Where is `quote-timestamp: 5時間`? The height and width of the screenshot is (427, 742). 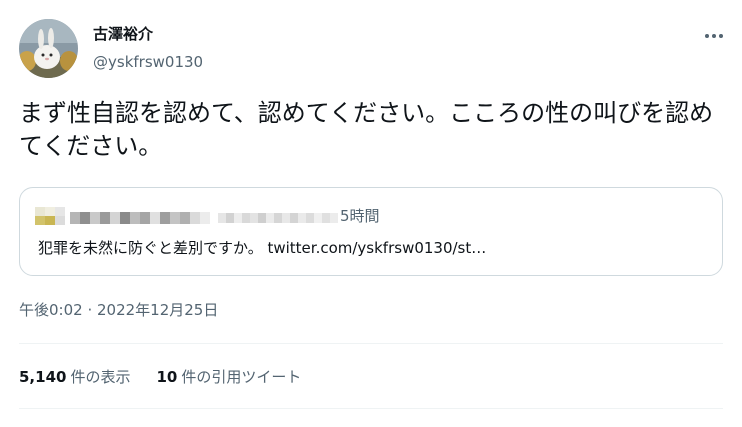
quote-timestamp: 5時間 is located at coordinates (360, 216).